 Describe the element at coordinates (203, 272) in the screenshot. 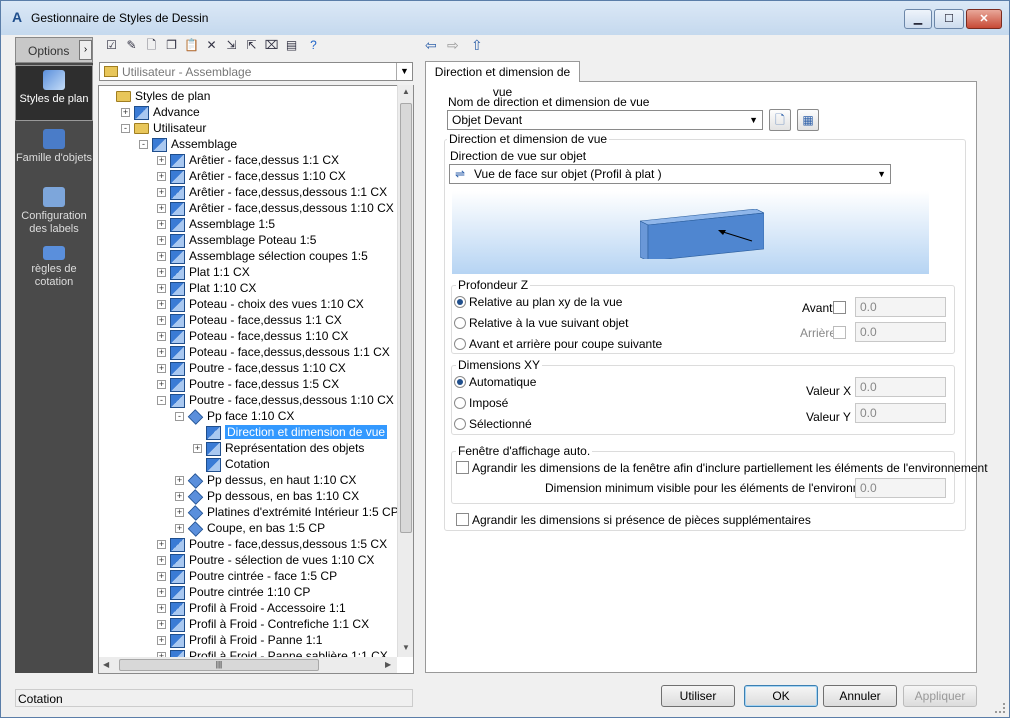

I see `tree-item: + Plat 1:1 CX` at that location.